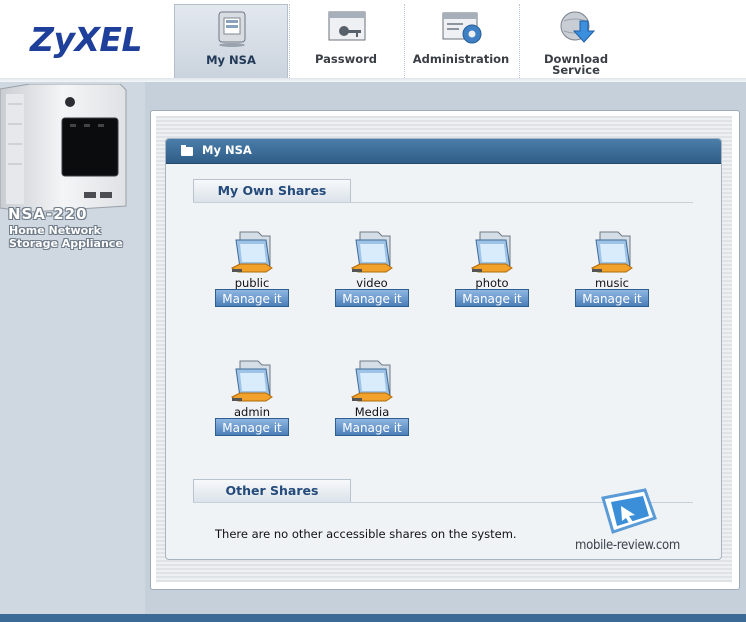 This screenshot has height=622, width=746. Describe the element at coordinates (443, 151) in the screenshot. I see `panel-header: My NSA` at that location.